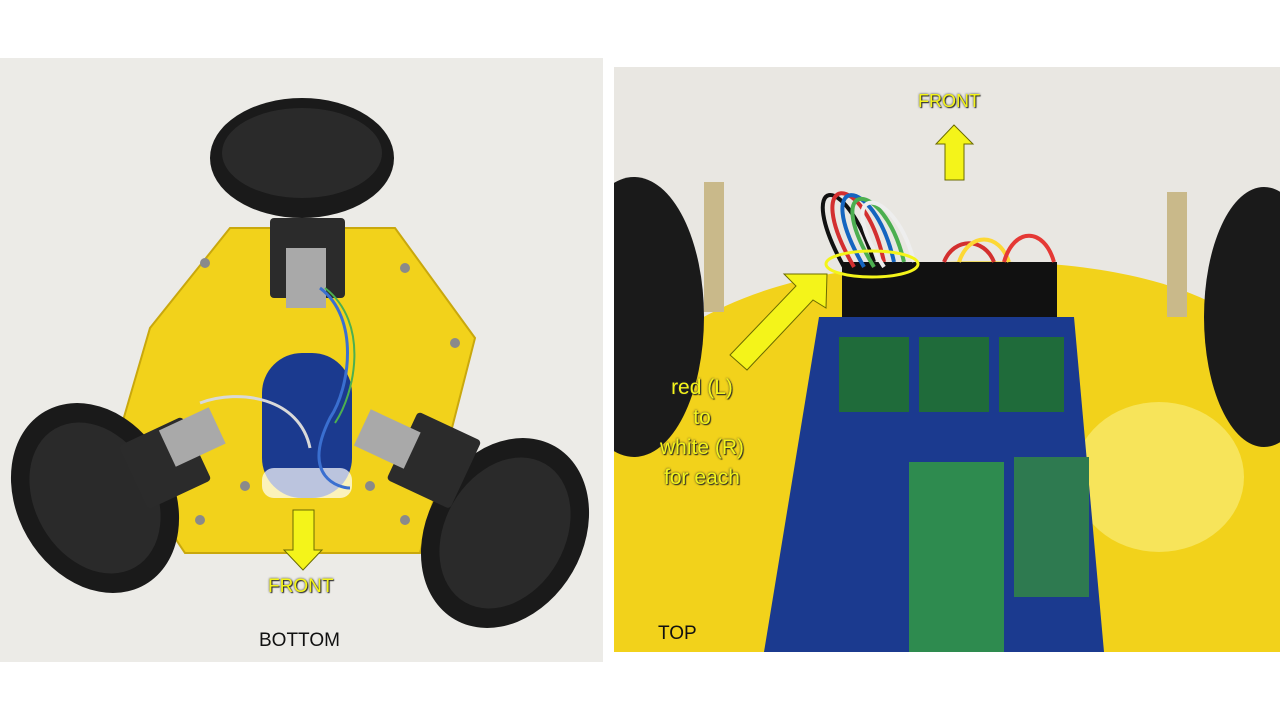 Image resolution: width=1280 pixels, height=720 pixels. Describe the element at coordinates (677, 633) in the screenshot. I see `top-caption: TOP` at that location.